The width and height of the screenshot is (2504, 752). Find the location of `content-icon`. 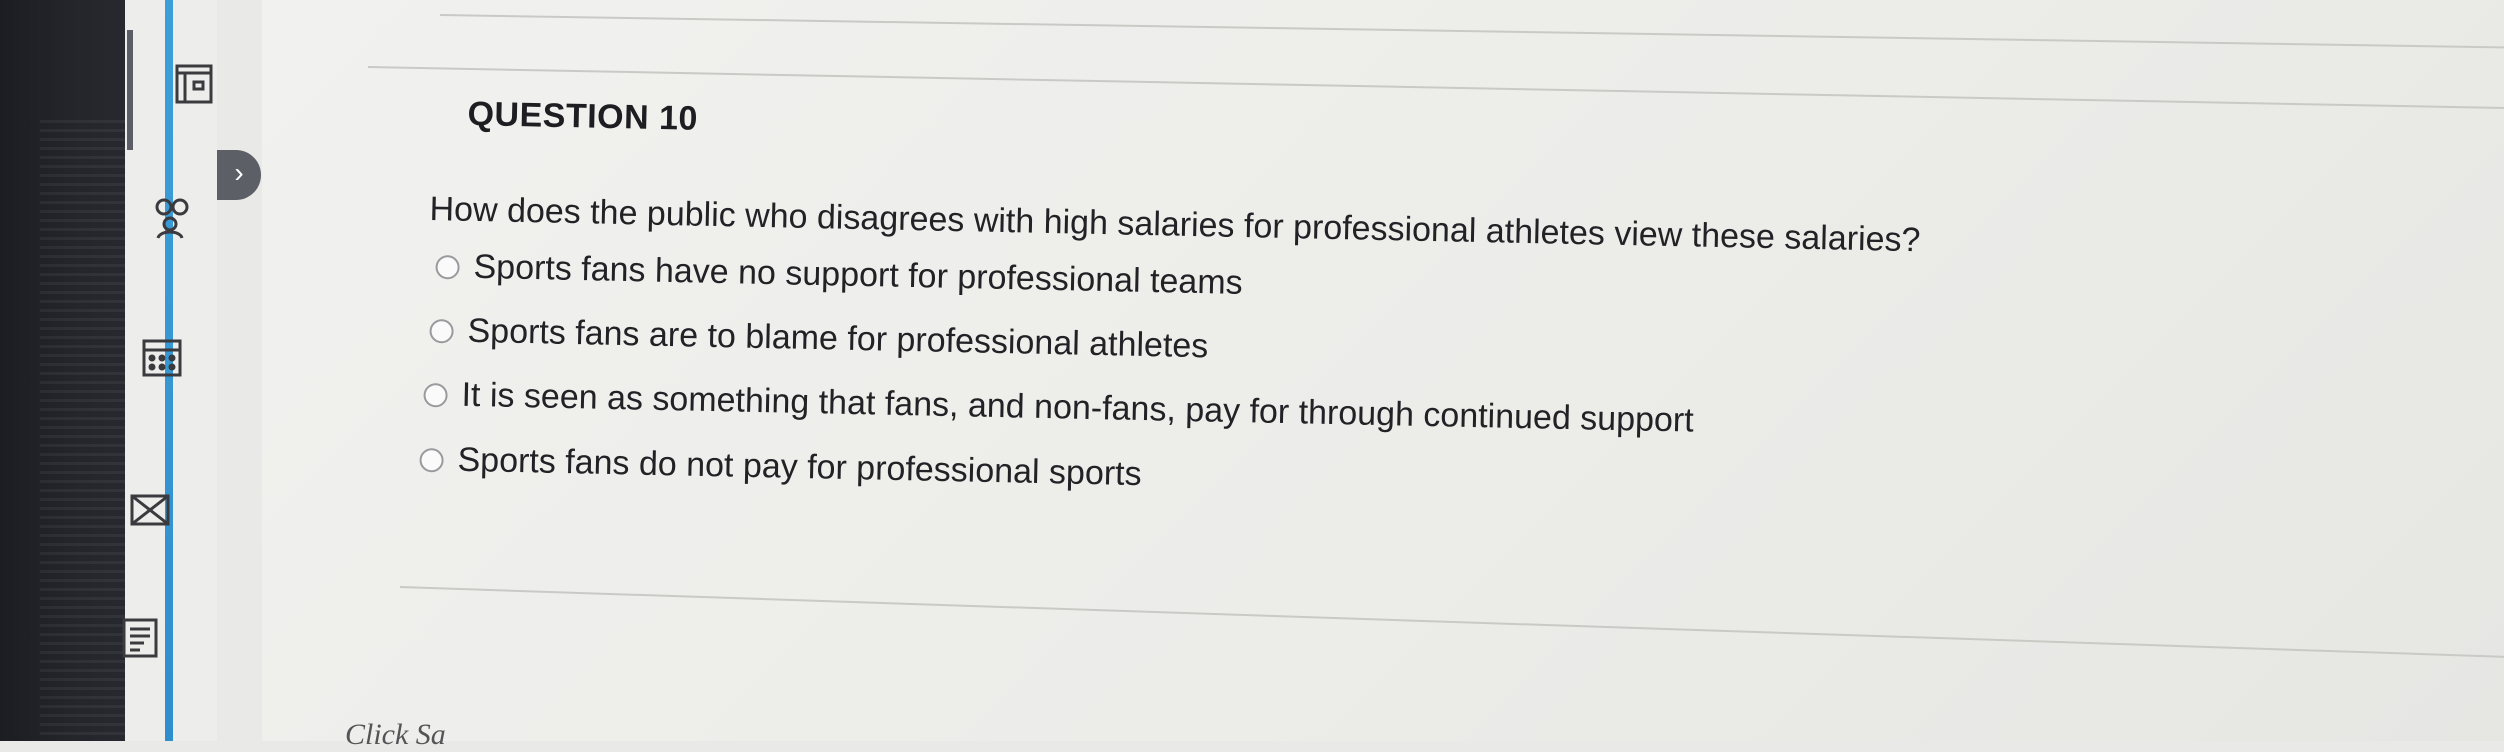

content-icon is located at coordinates (194, 84).